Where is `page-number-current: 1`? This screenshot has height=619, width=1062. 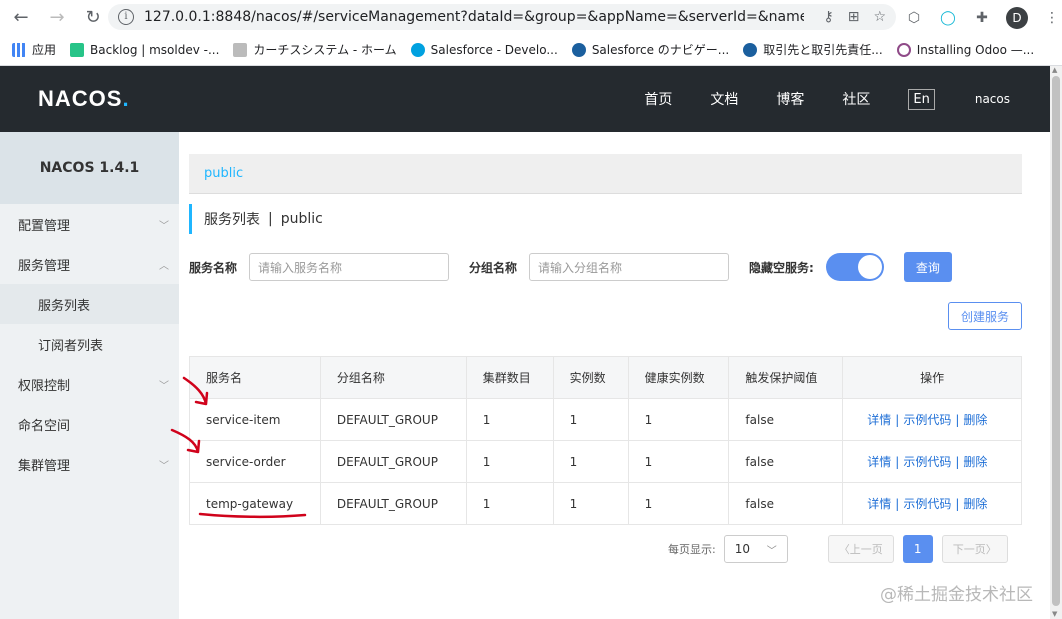 page-number-current: 1 is located at coordinates (917, 549).